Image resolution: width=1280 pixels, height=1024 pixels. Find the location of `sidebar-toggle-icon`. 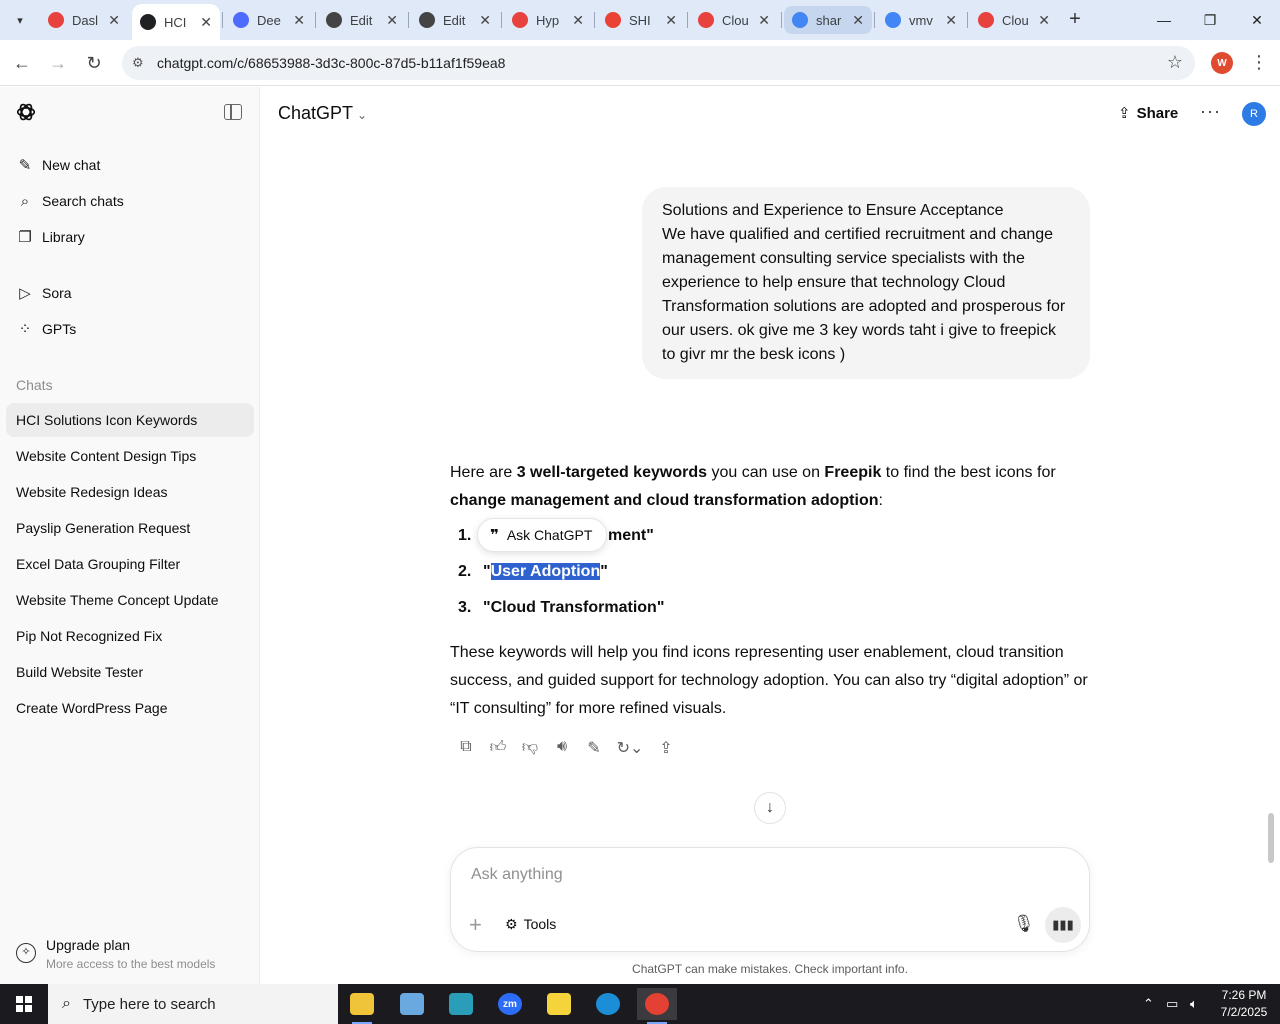

sidebar-toggle-icon is located at coordinates (233, 112).